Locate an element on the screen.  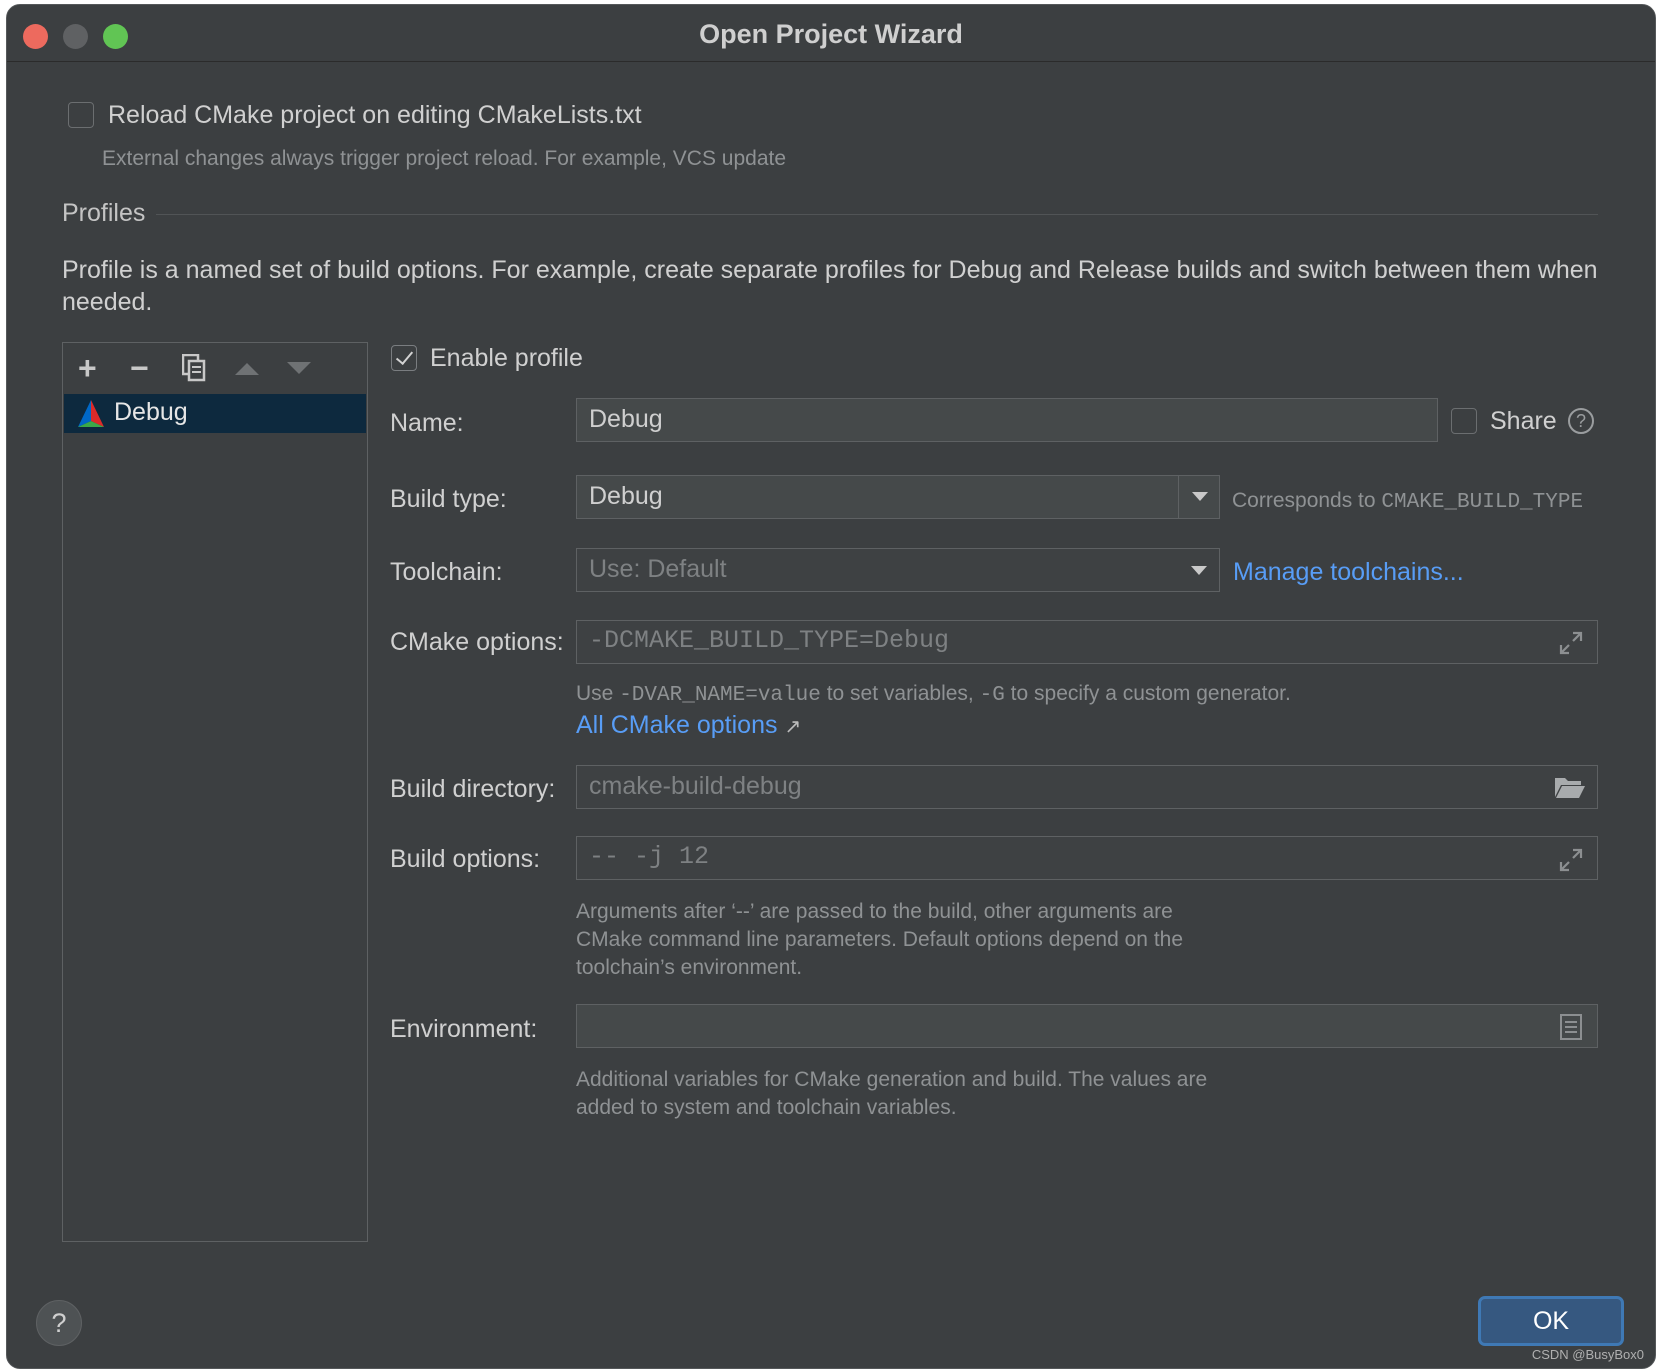
build-type-value: Debug is located at coordinates (626, 496).